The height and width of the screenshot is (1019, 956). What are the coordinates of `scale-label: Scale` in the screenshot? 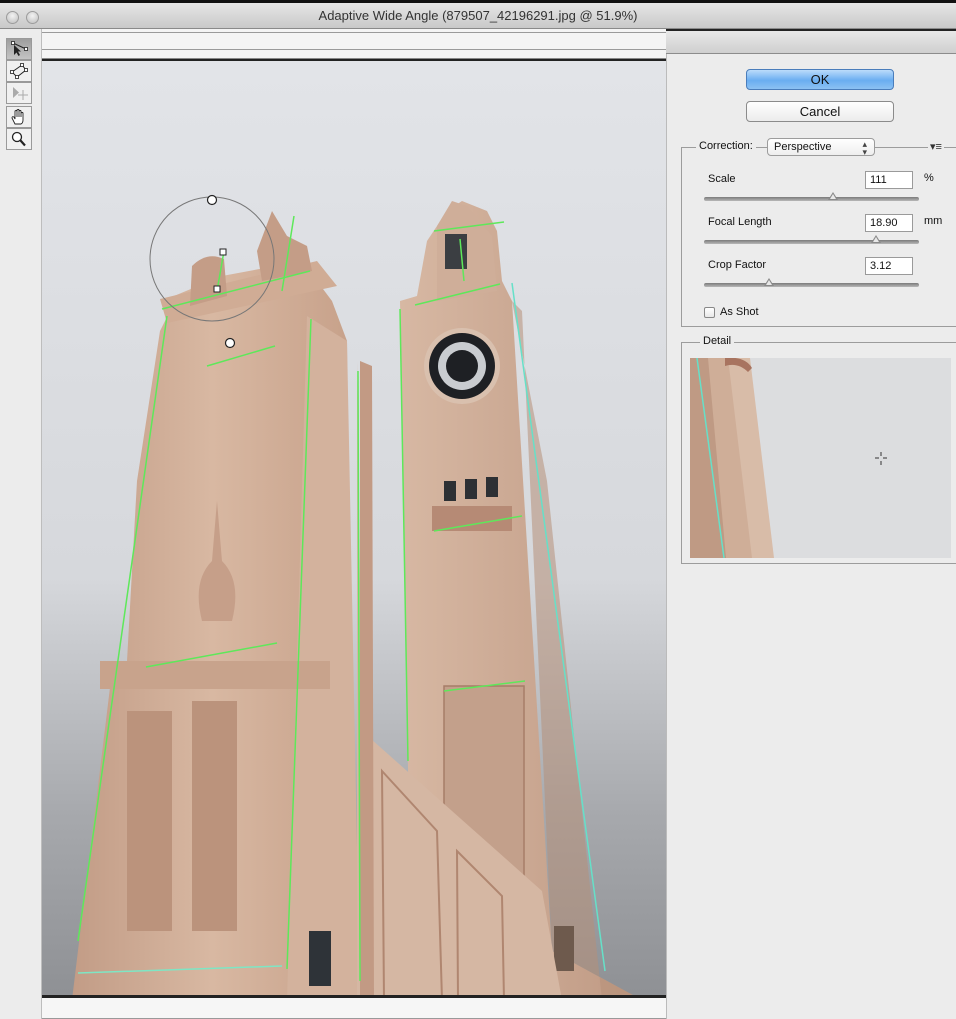 It's located at (722, 179).